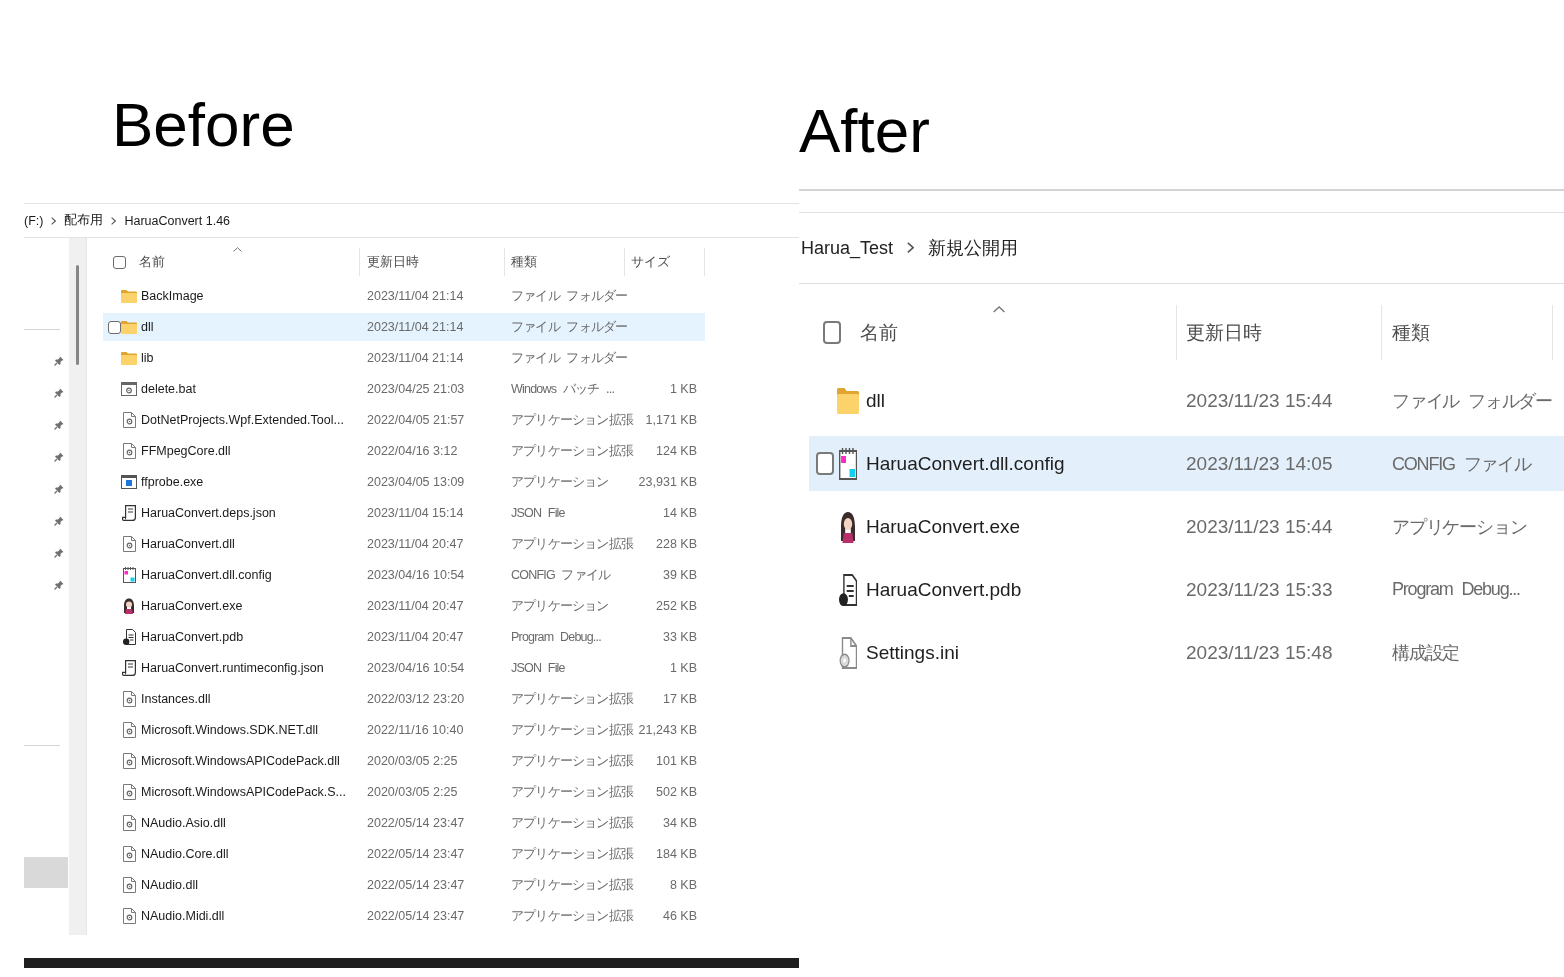 The width and height of the screenshot is (1564, 977). I want to click on breadcrumb-item: HaruaConvert 1.46, so click(177, 220).